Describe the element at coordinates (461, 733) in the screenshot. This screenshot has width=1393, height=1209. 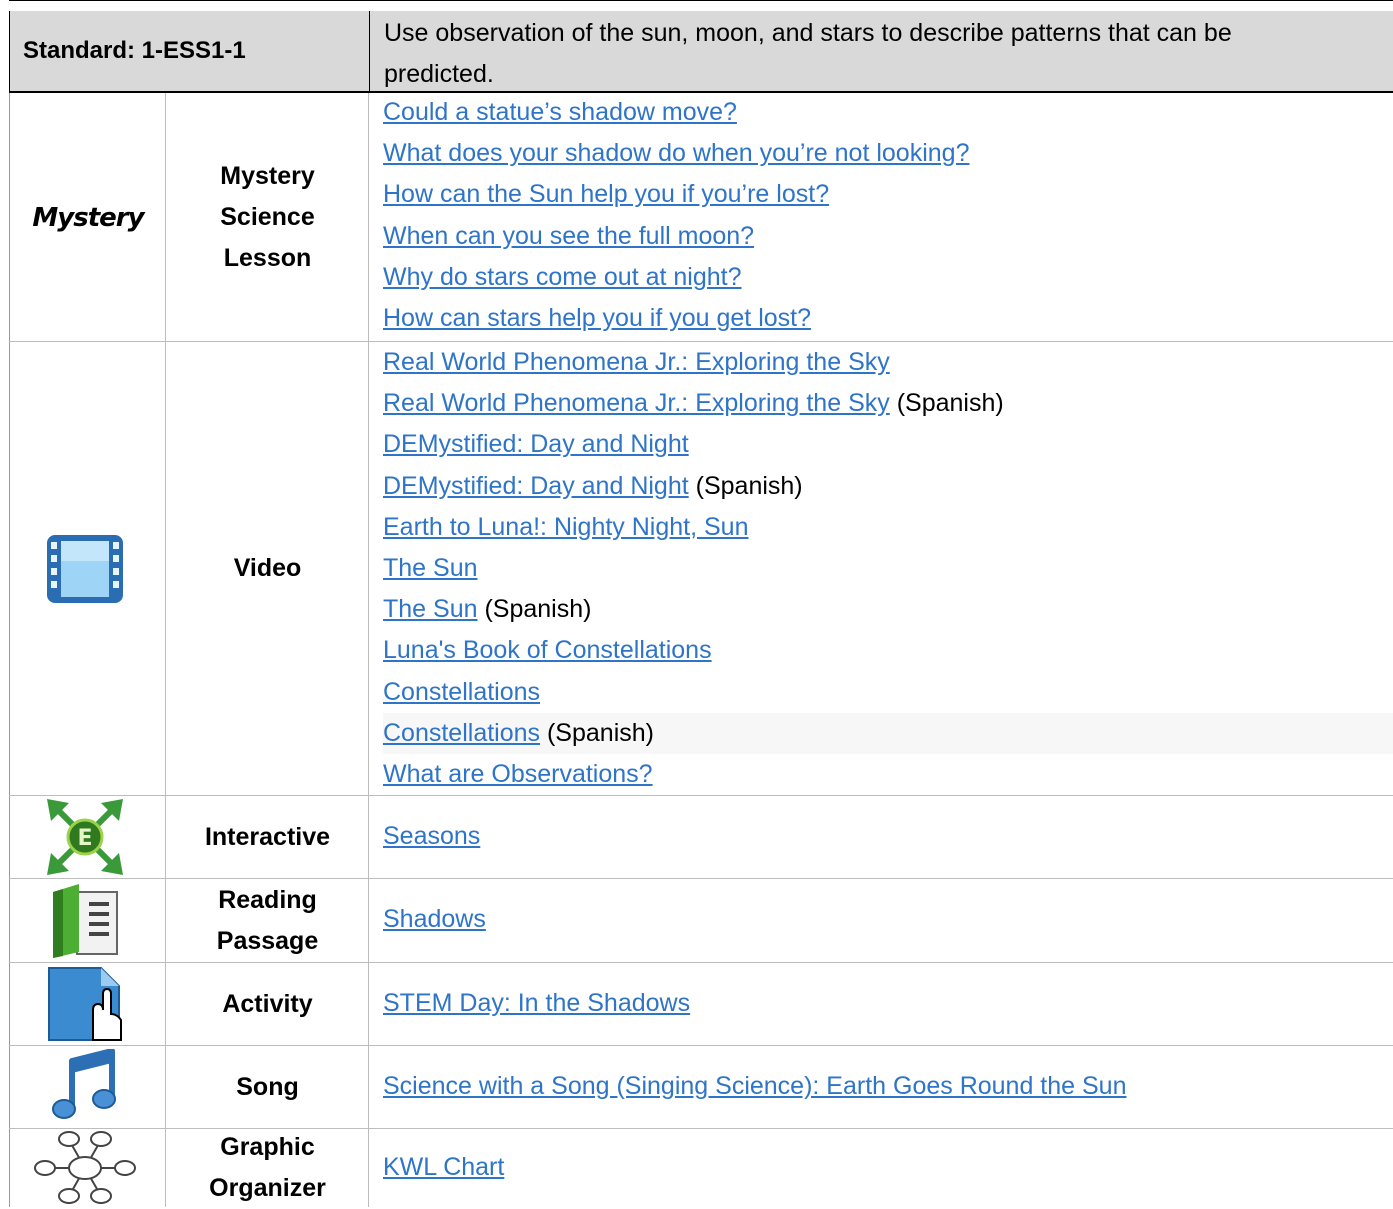
I see `link-constellations-spanish: Constellations` at that location.